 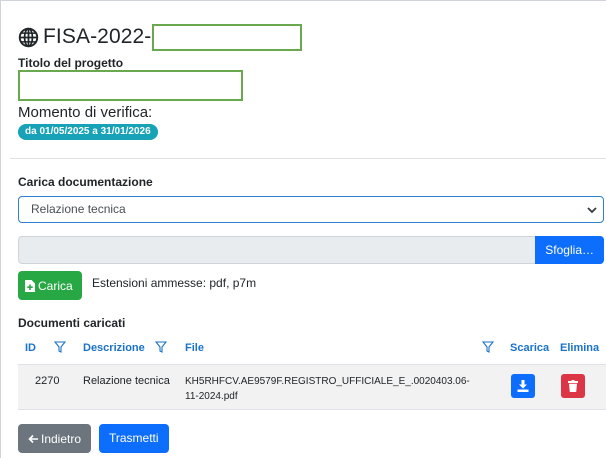 What do you see at coordinates (130, 85) in the screenshot?
I see `redacted-project-title` at bounding box center [130, 85].